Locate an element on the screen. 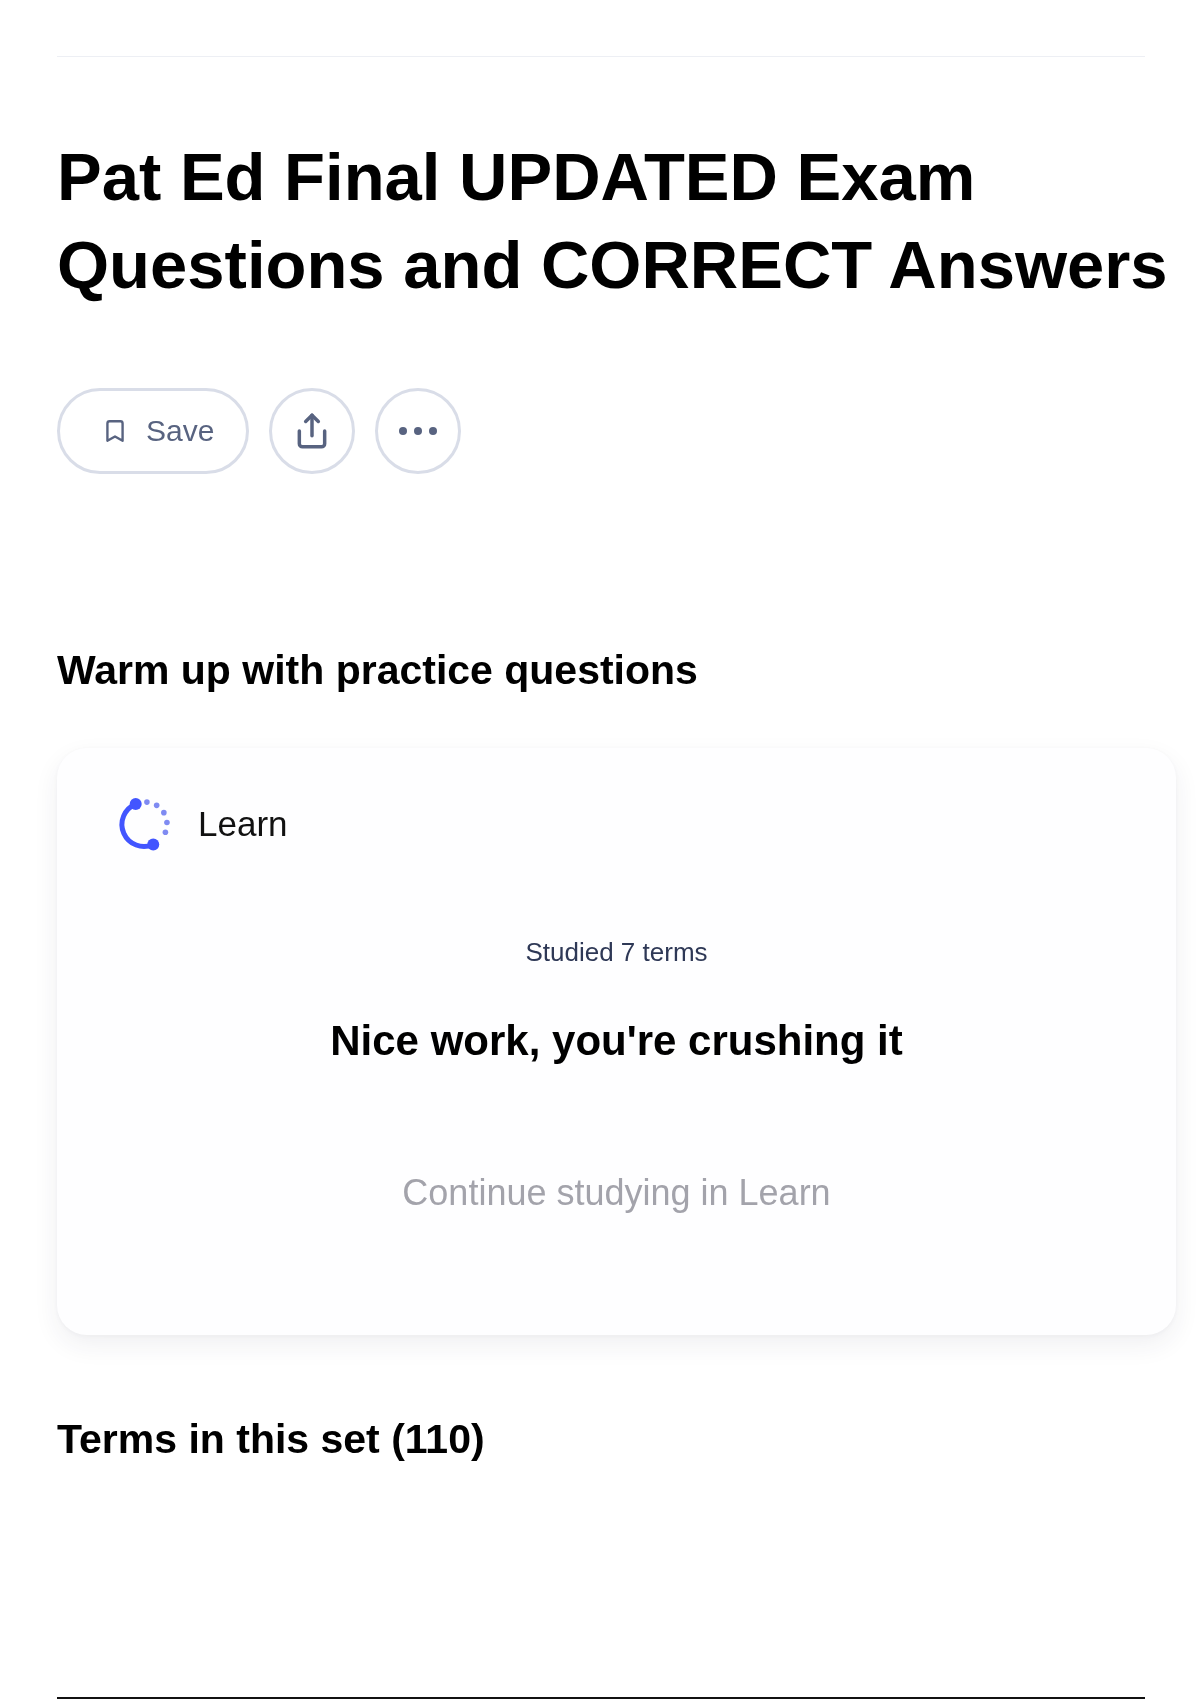  set-title: Pat Ed Final UPDATED Exam Questions and CORRECT Answers is located at coordinates (613, 221).